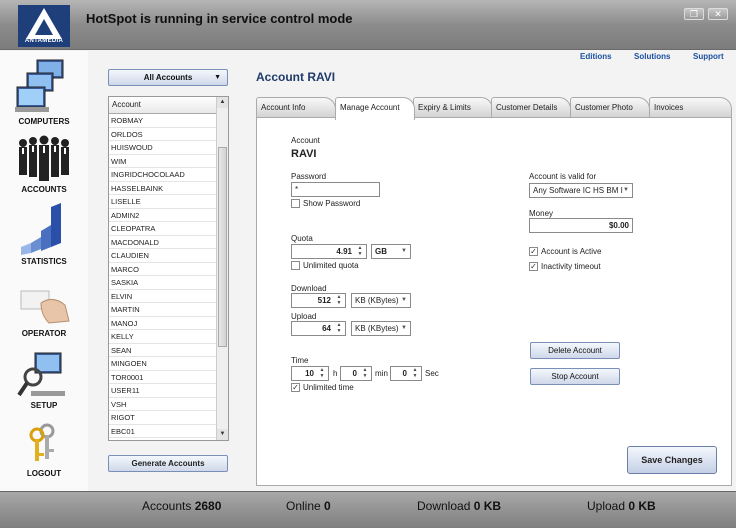 The height and width of the screenshot is (528, 736). Describe the element at coordinates (694, 14) in the screenshot. I see `maximize-button: ❐` at that location.